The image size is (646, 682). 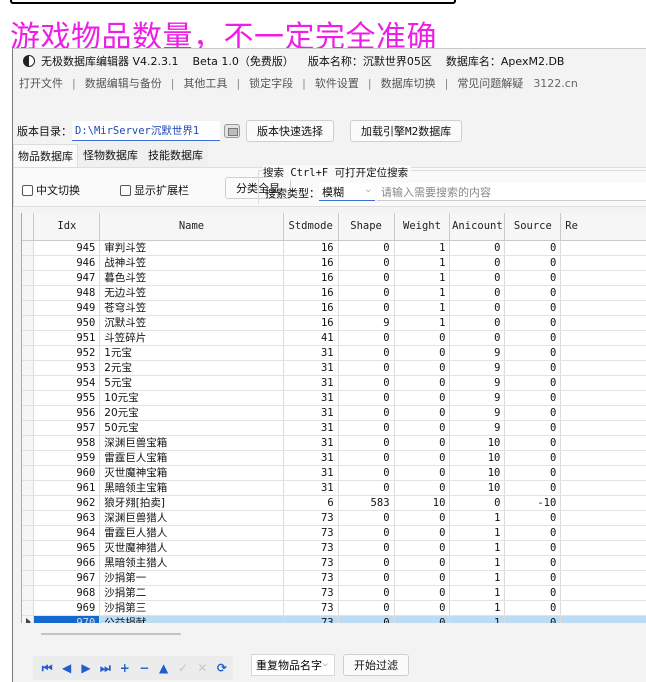 I want to click on insert-record-icon: +, so click(x=125, y=668).